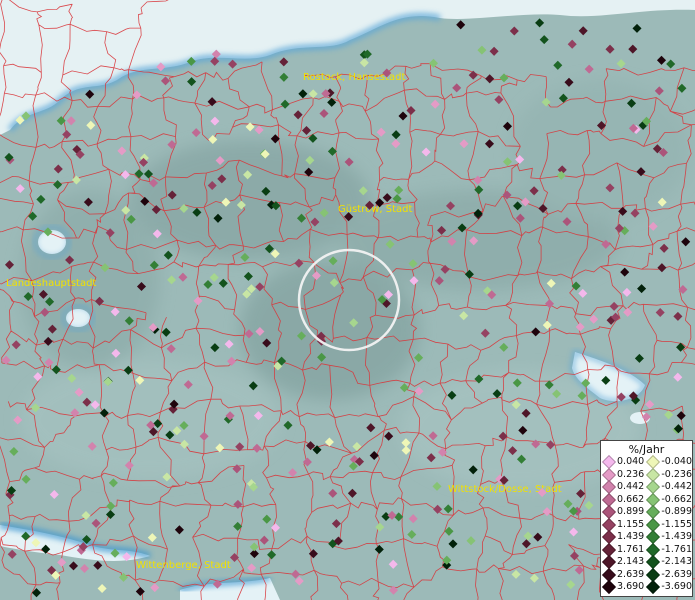  I want to click on legend-entry-negative: -1.439, so click(668, 537).